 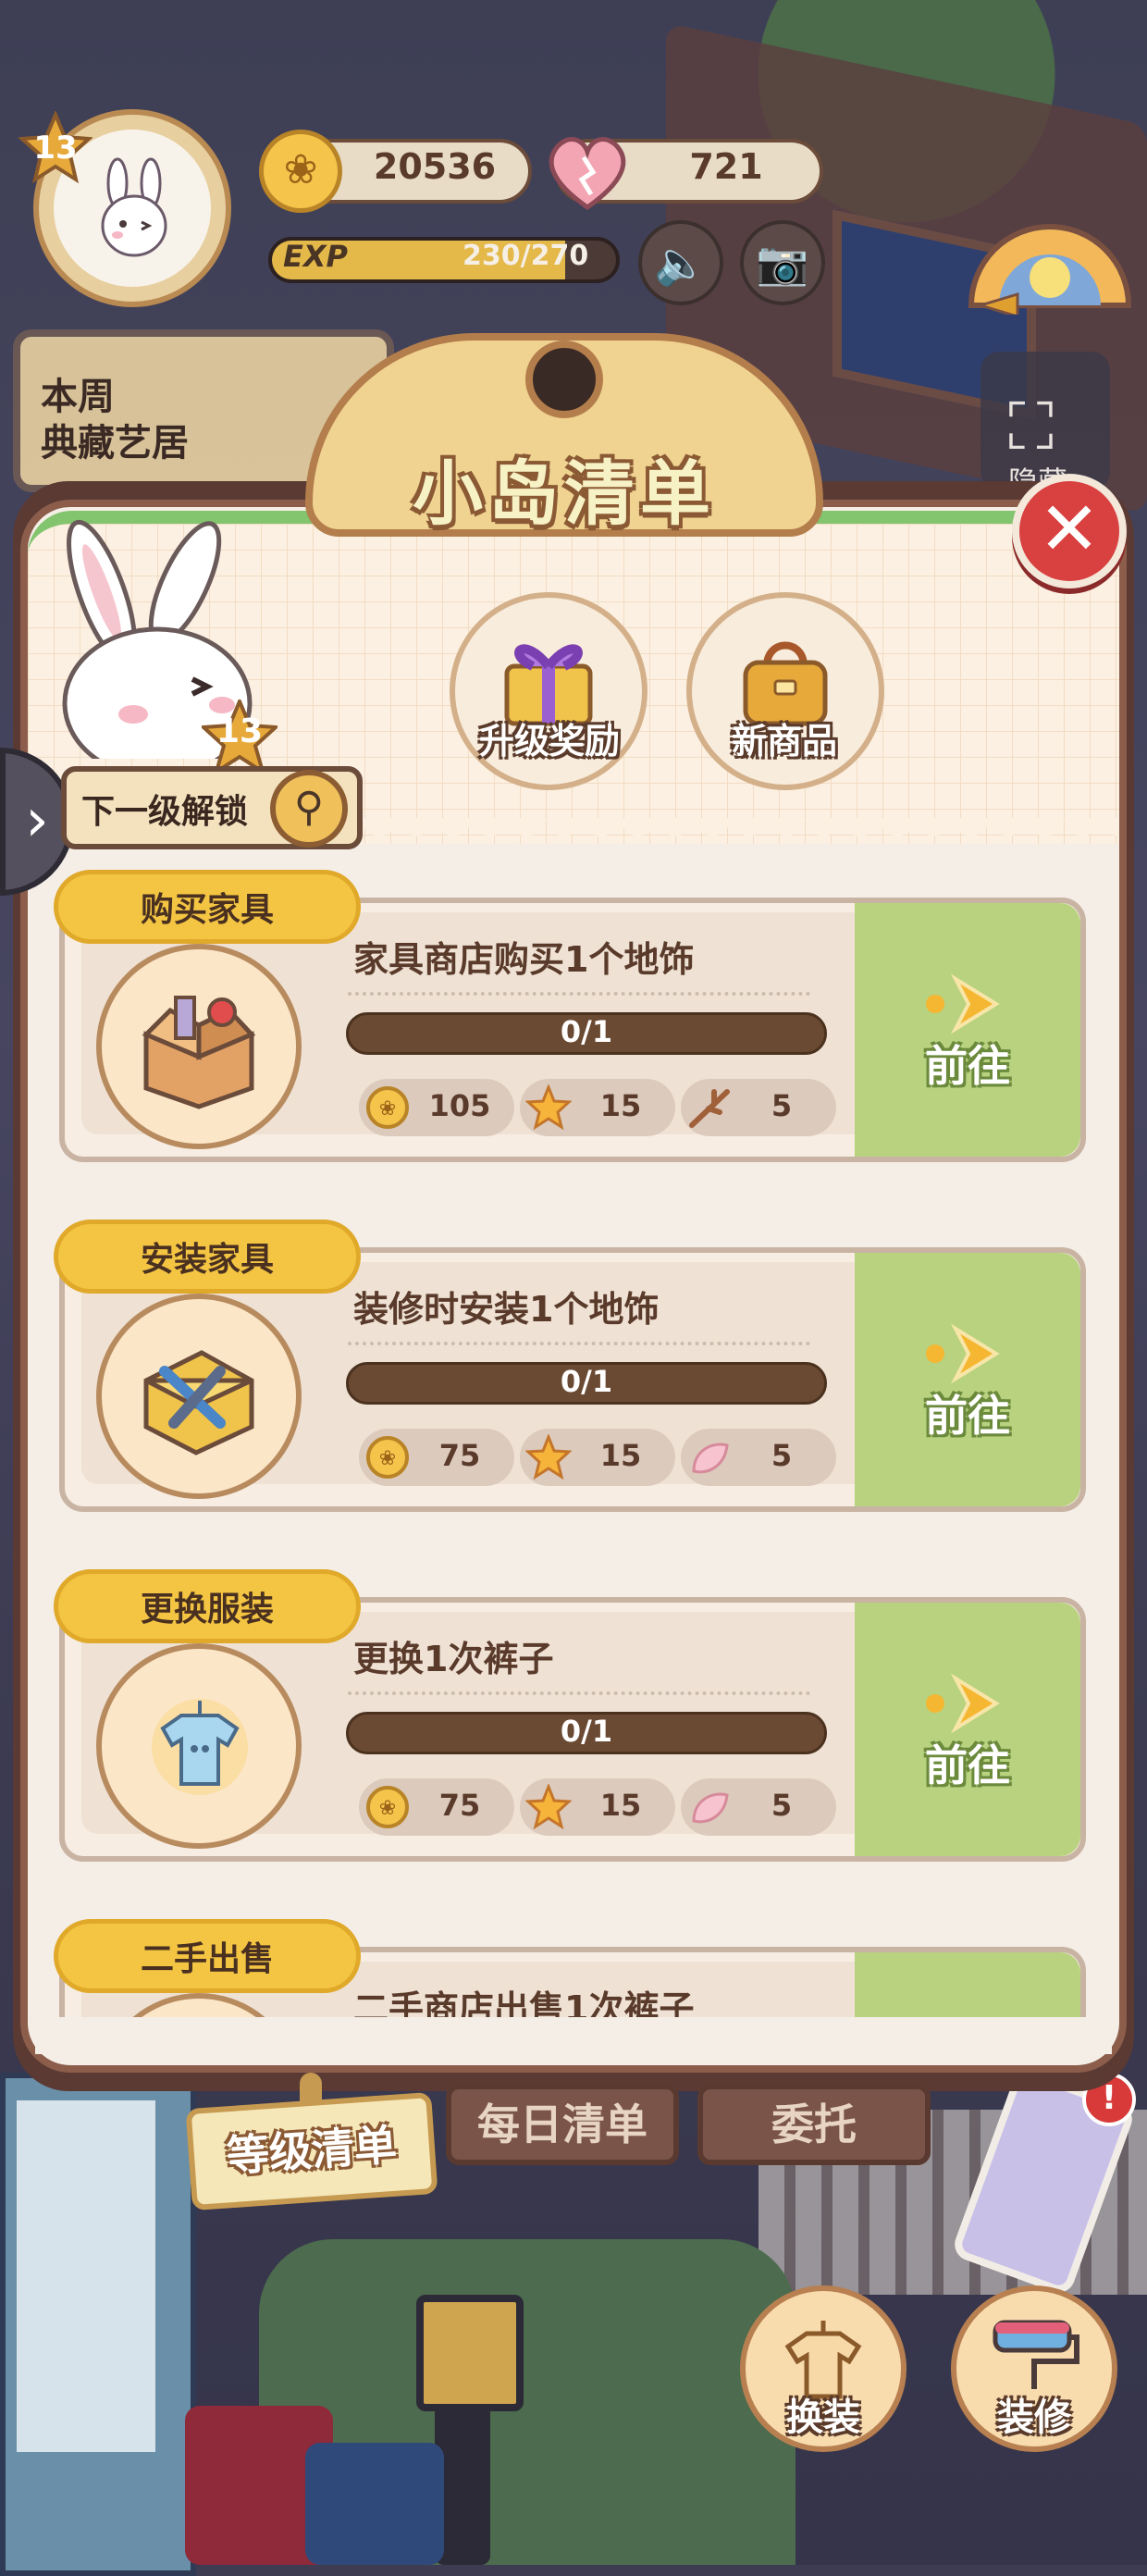 I want to click on reward-coin: ❀ 105, so click(x=437, y=1107).